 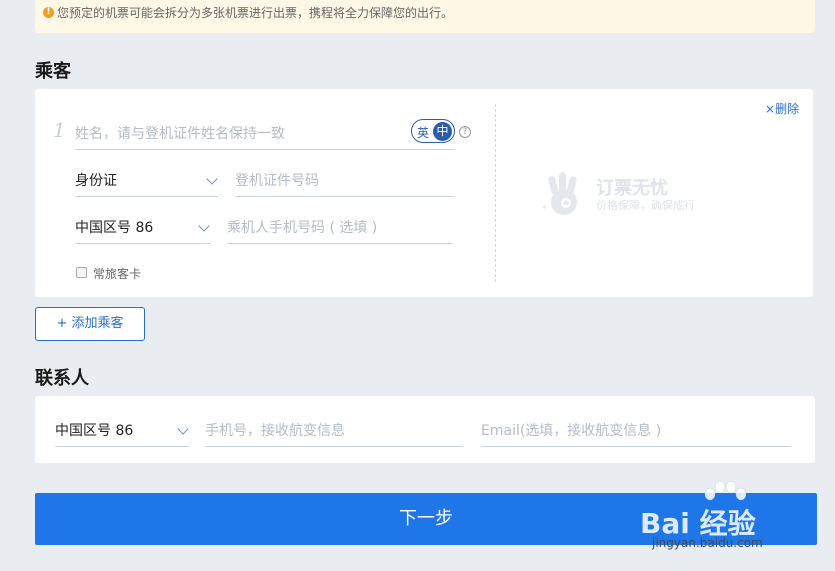 I want to click on info-icon: !, so click(x=48, y=12).